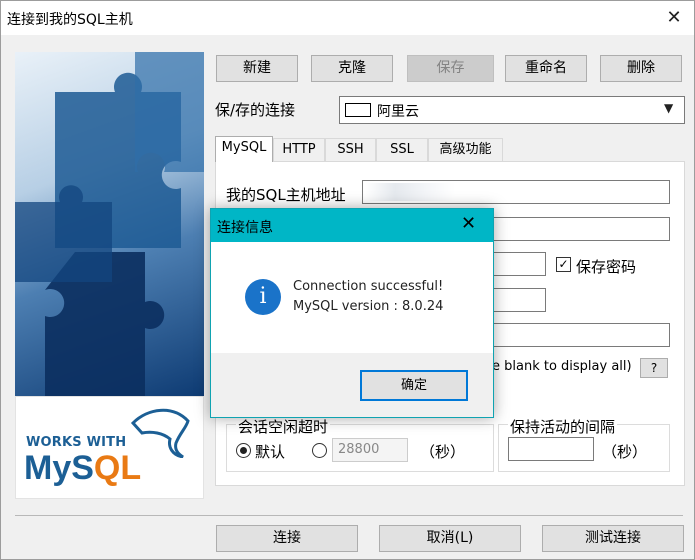  I want to click on host-input, so click(516, 192).